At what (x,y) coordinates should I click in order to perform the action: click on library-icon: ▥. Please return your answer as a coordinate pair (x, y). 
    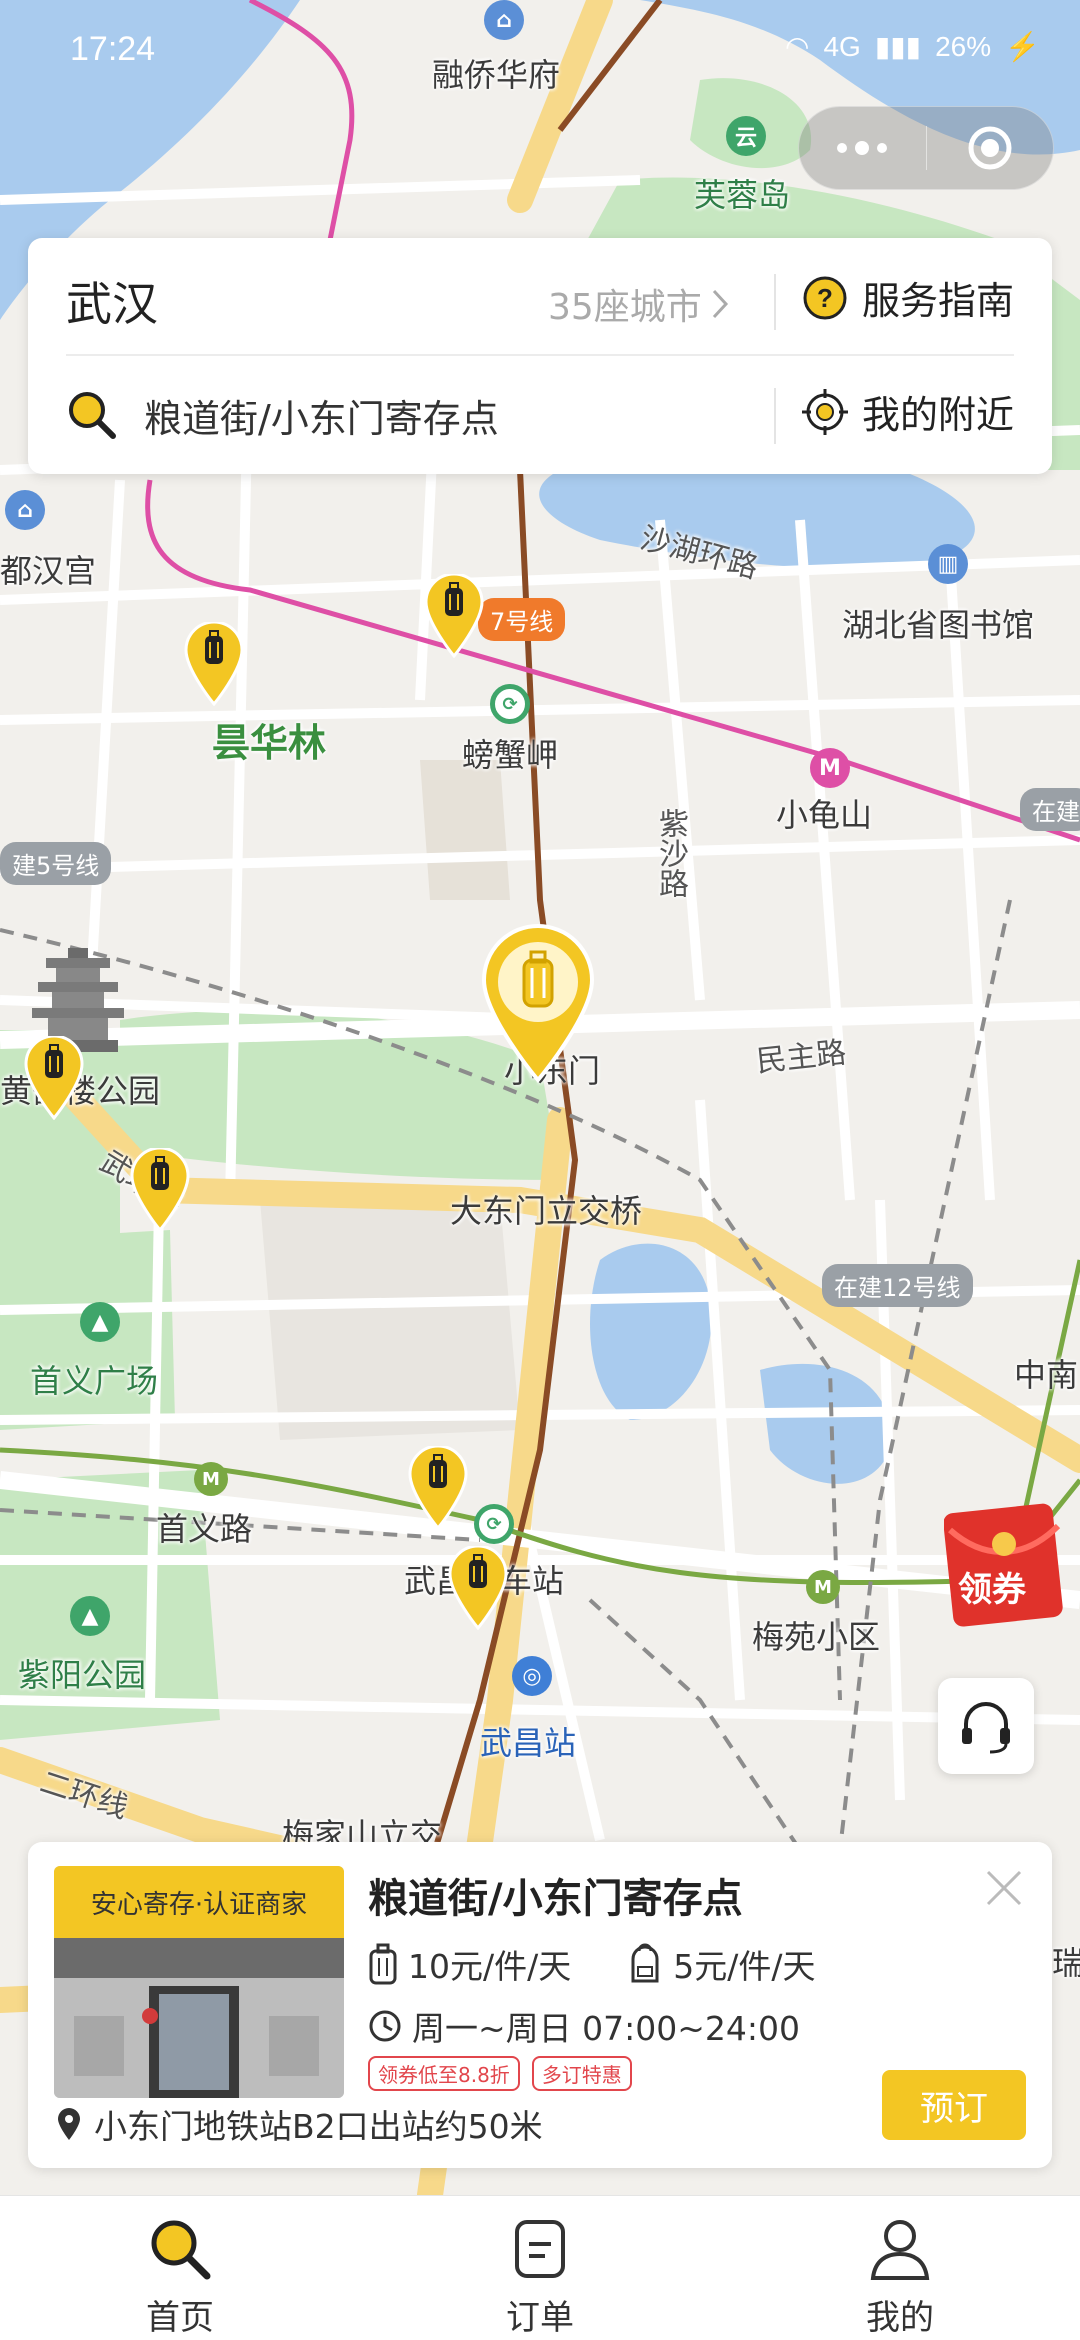
    Looking at the image, I should click on (948, 564).